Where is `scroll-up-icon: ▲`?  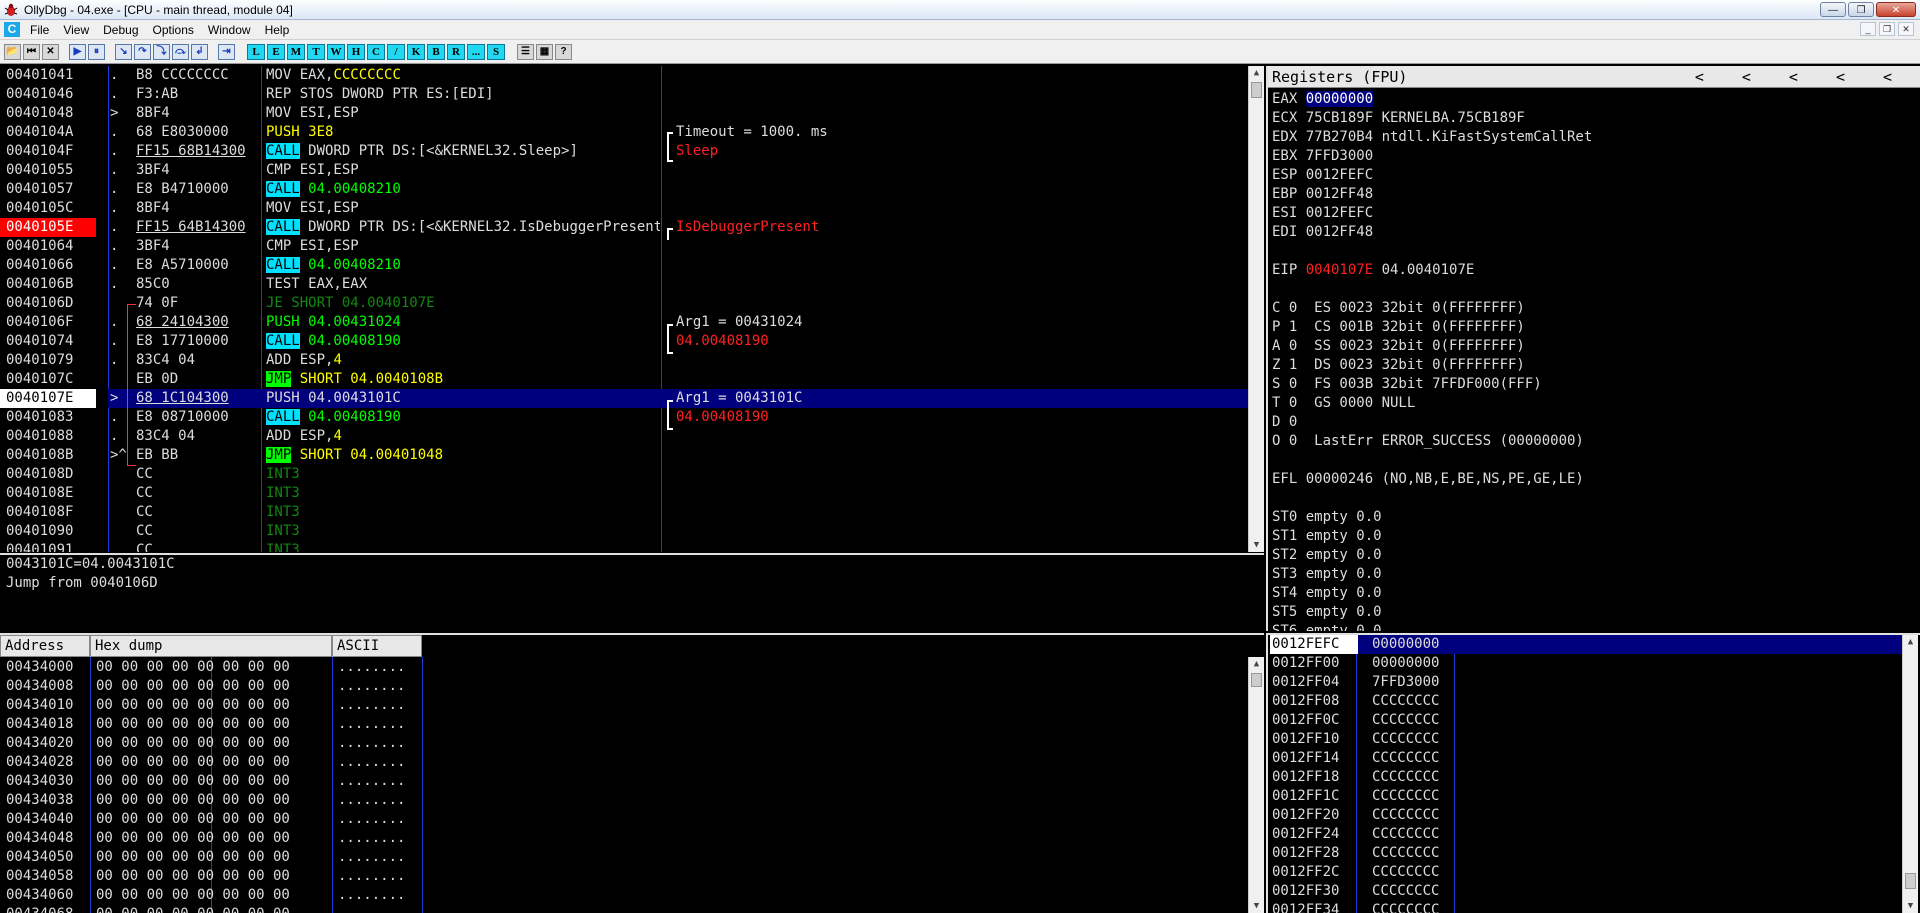 scroll-up-icon: ▲ is located at coordinates (1256, 73).